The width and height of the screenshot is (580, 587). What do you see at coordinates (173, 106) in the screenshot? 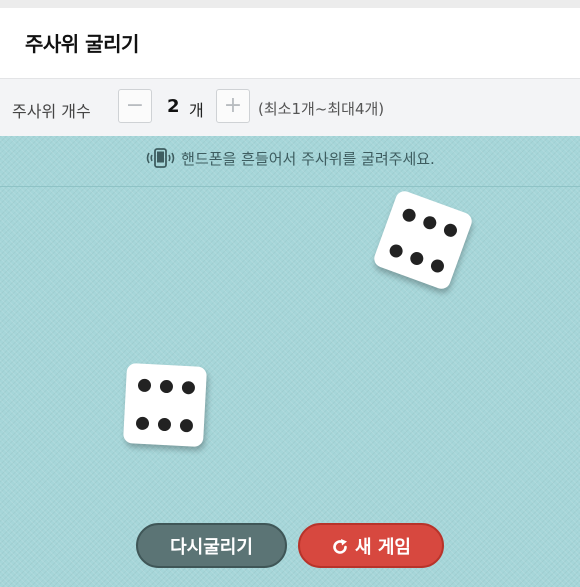
I see `dice-count-value: 2` at bounding box center [173, 106].